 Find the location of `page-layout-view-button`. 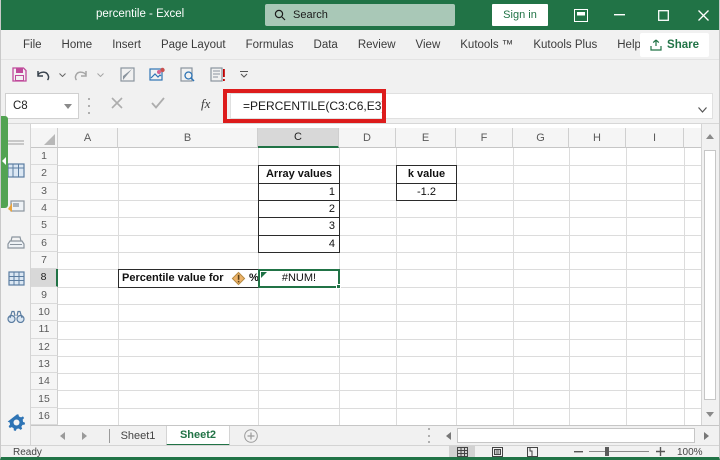

page-layout-view-button is located at coordinates (497, 451).